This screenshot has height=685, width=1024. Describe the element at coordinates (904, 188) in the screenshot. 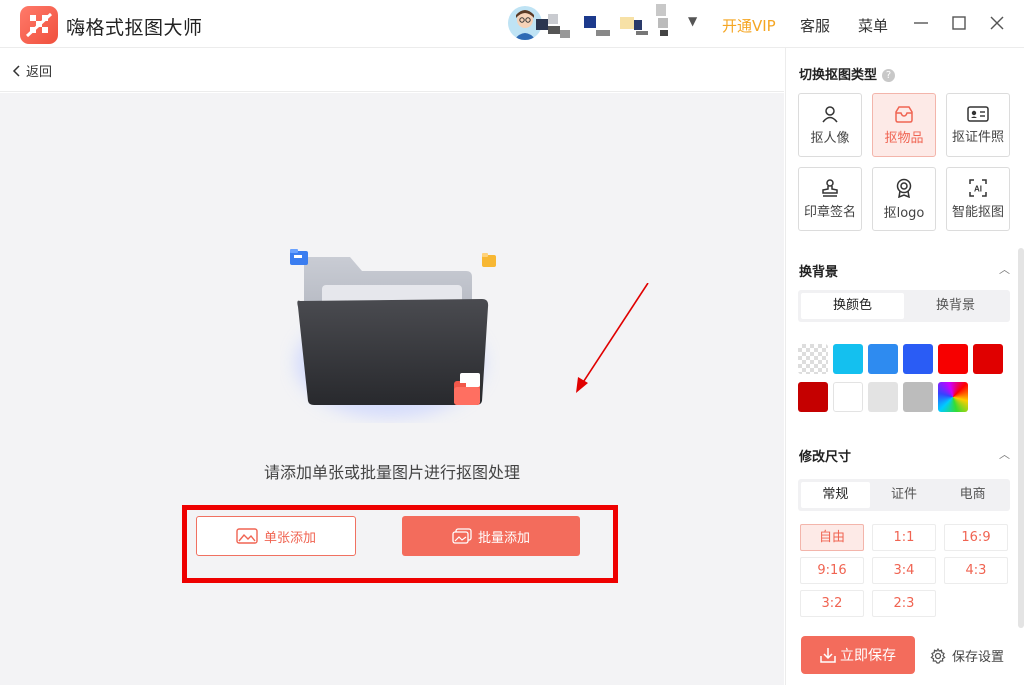

I see `badge-icon` at that location.